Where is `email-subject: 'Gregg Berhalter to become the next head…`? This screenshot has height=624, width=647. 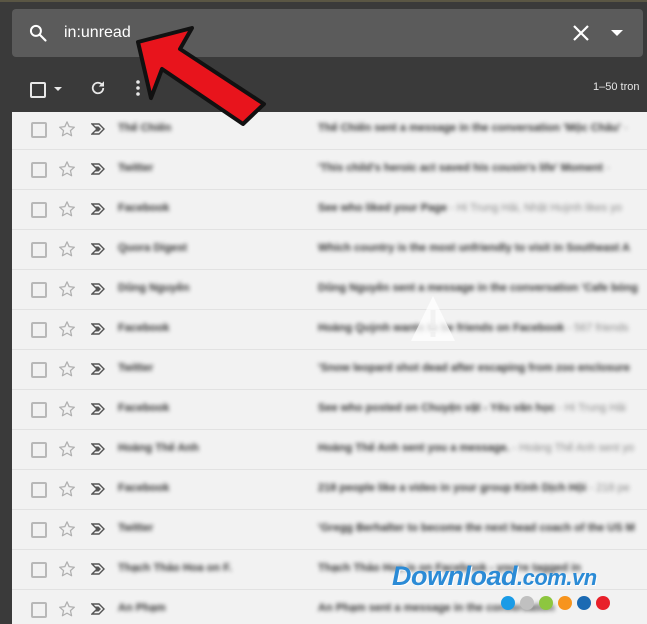 email-subject: 'Gregg Berhalter to become the next head… is located at coordinates (482, 528).